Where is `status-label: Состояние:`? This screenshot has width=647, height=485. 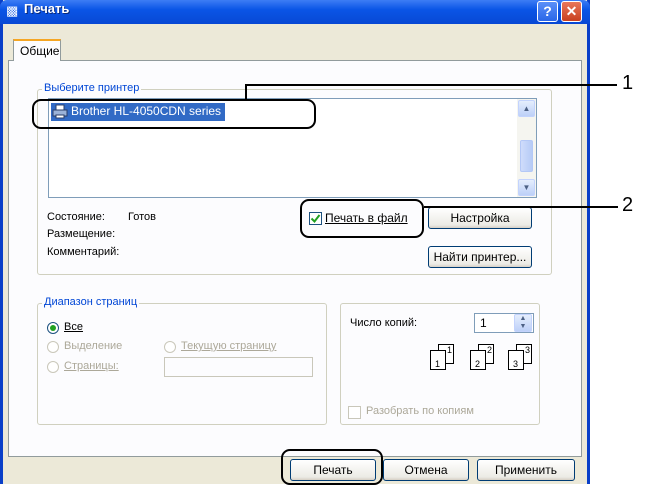
status-label: Состояние: is located at coordinates (76, 217).